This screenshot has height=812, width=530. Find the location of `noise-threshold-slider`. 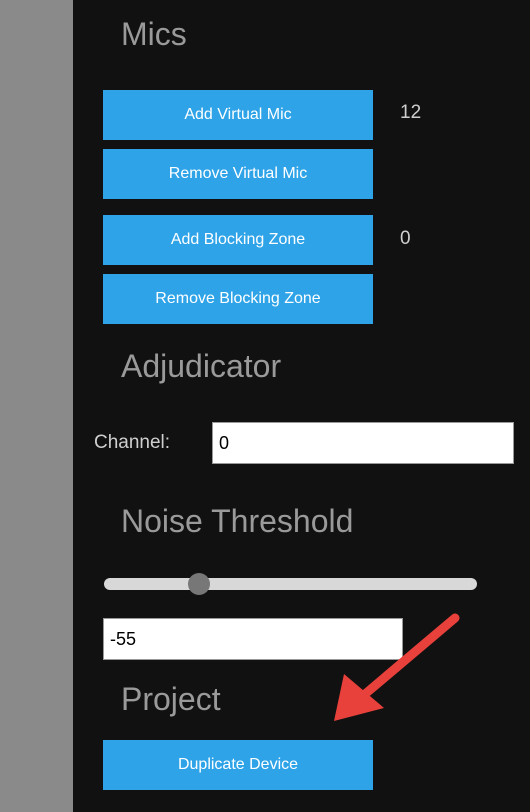

noise-threshold-slider is located at coordinates (290, 584).